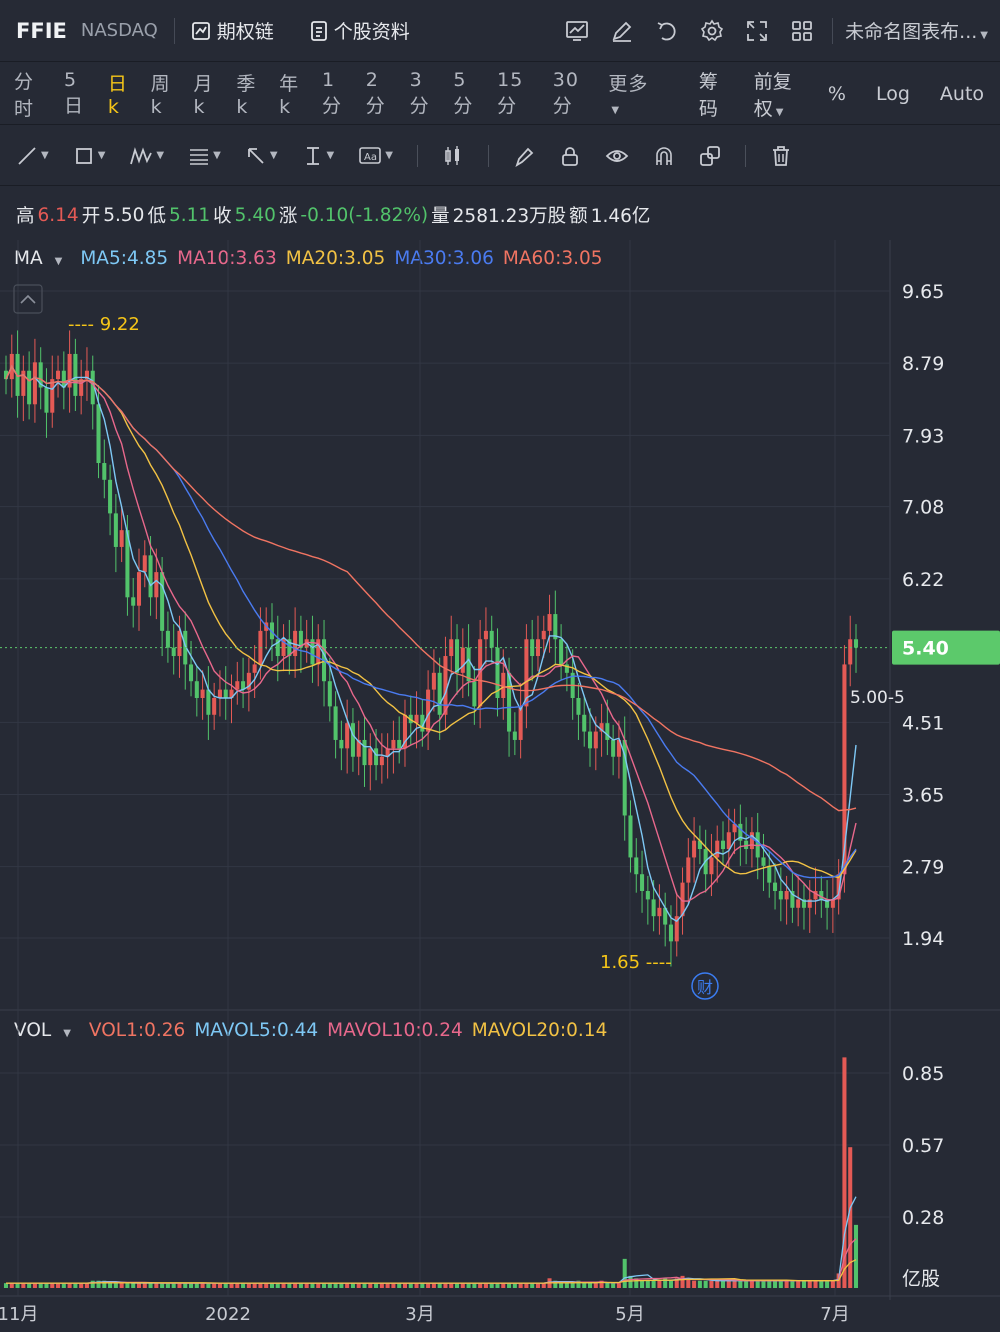 This screenshot has width=1000, height=1332. I want to click on lock-icon, so click(570, 156).